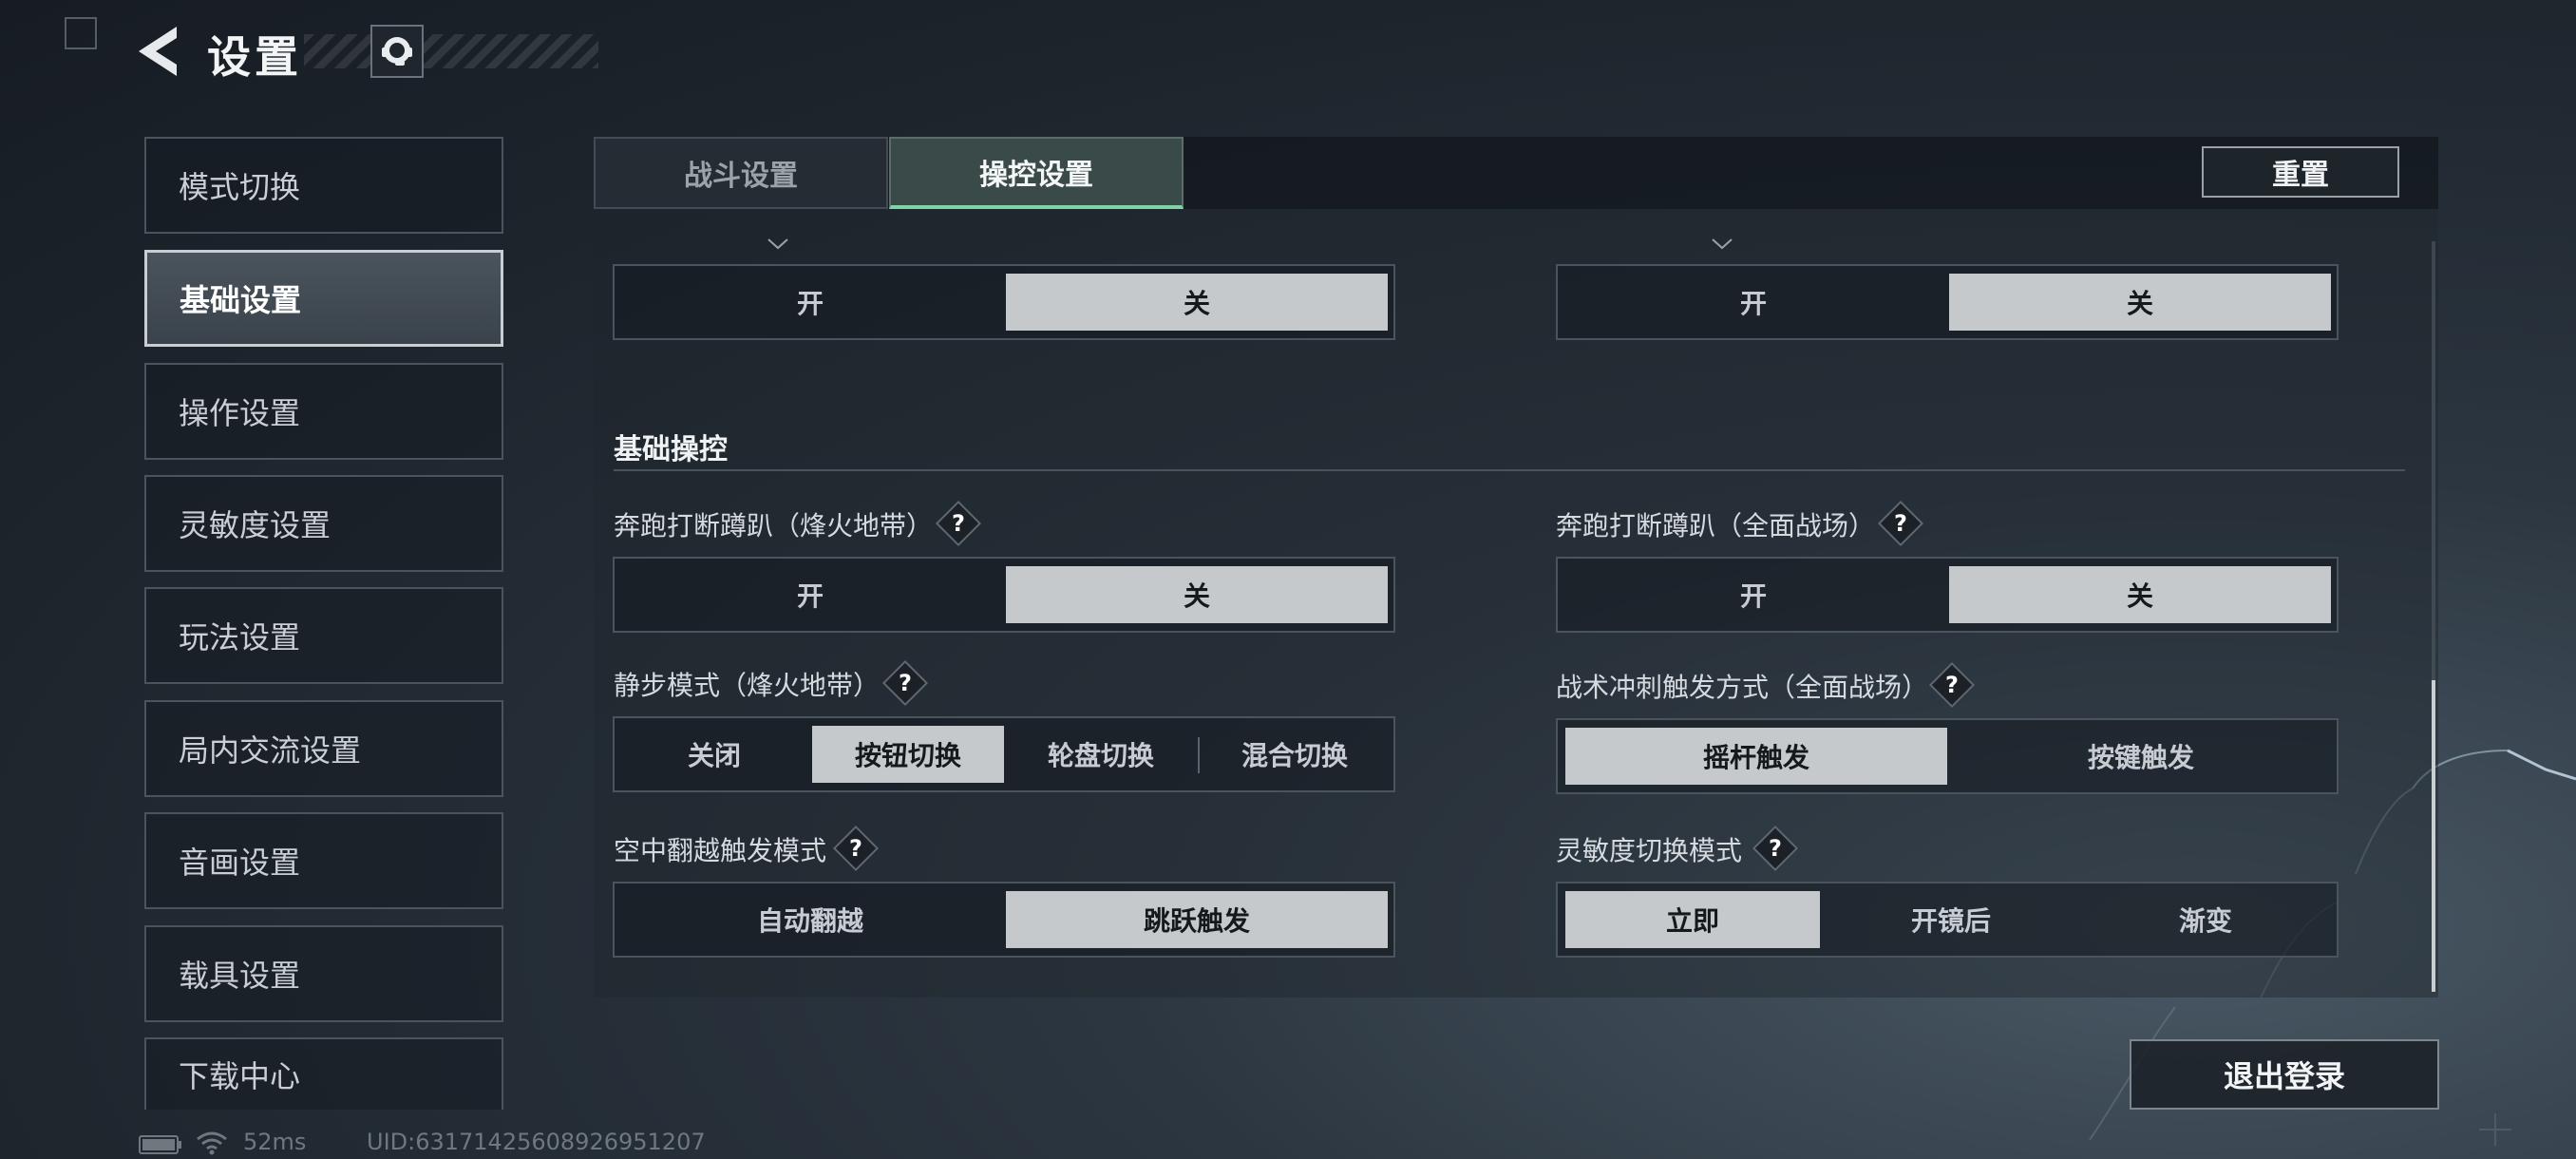 The image size is (2576, 1159). I want to click on option-gradual: 渐变, so click(2205, 919).